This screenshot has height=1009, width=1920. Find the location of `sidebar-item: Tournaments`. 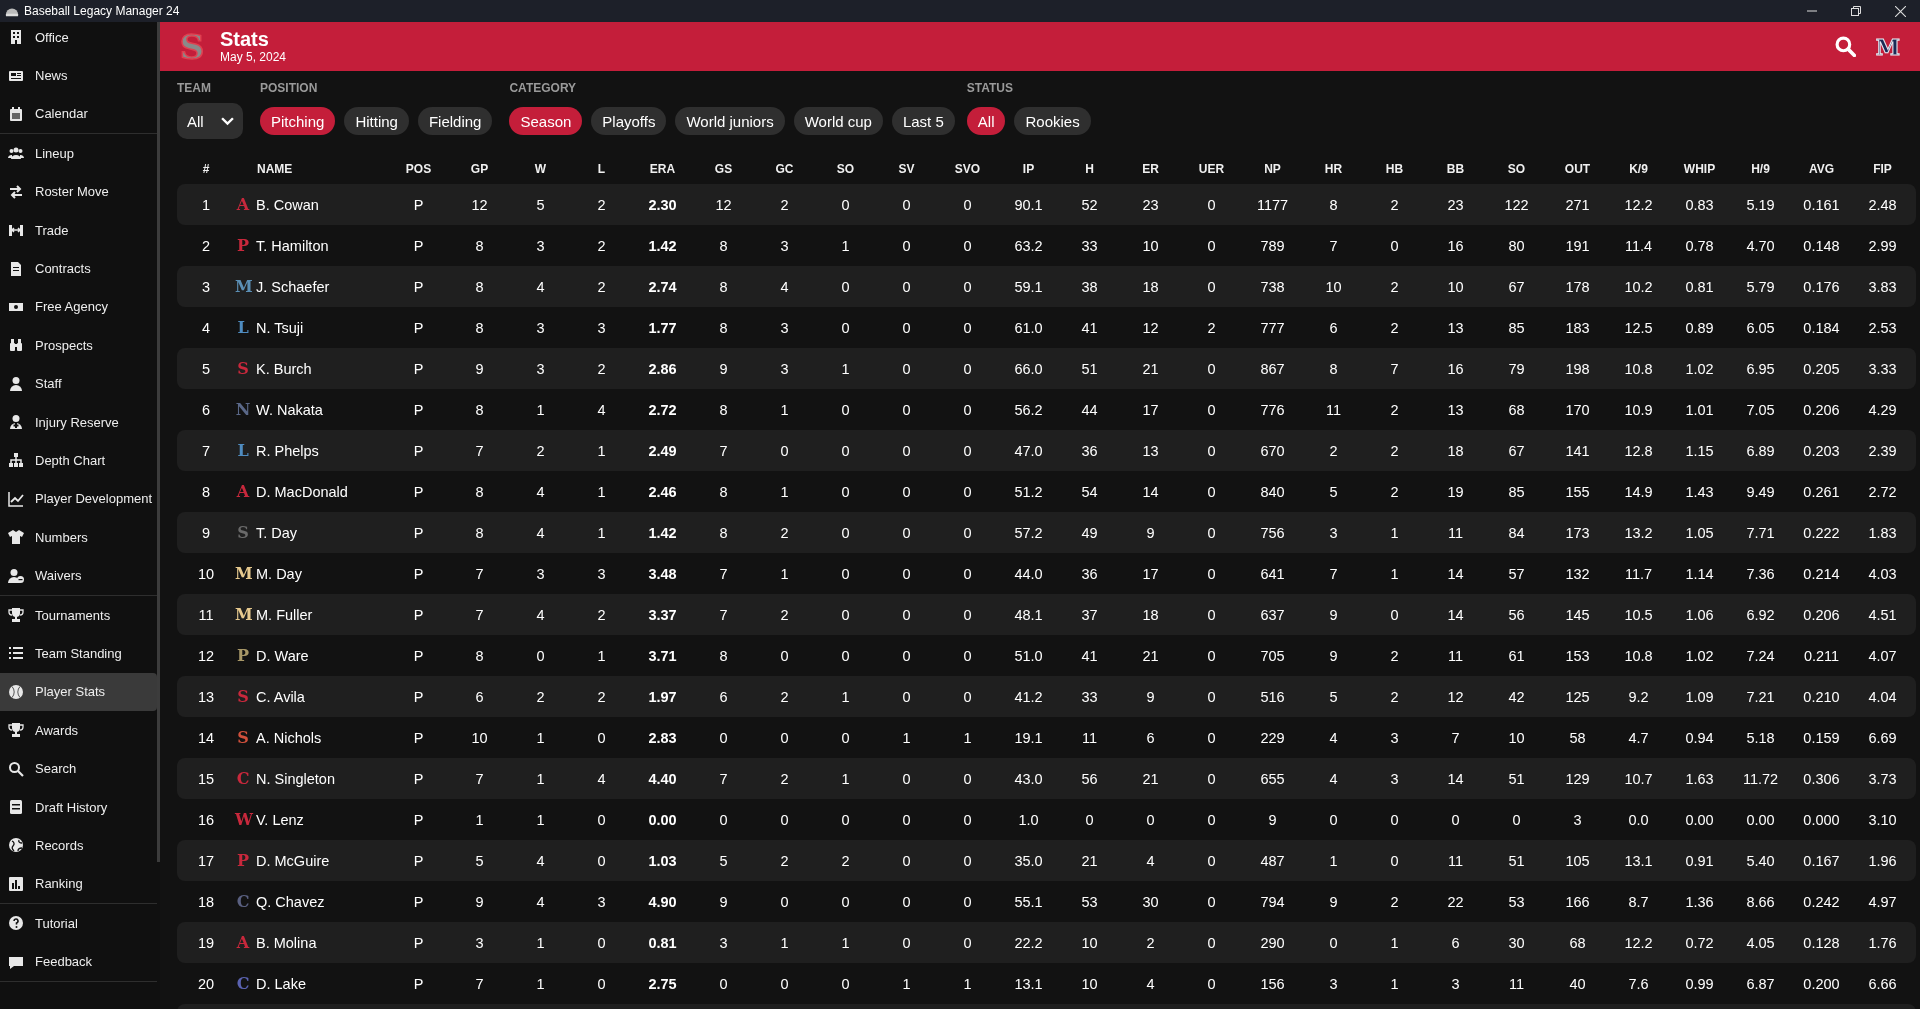

sidebar-item: Tournaments is located at coordinates (78, 615).